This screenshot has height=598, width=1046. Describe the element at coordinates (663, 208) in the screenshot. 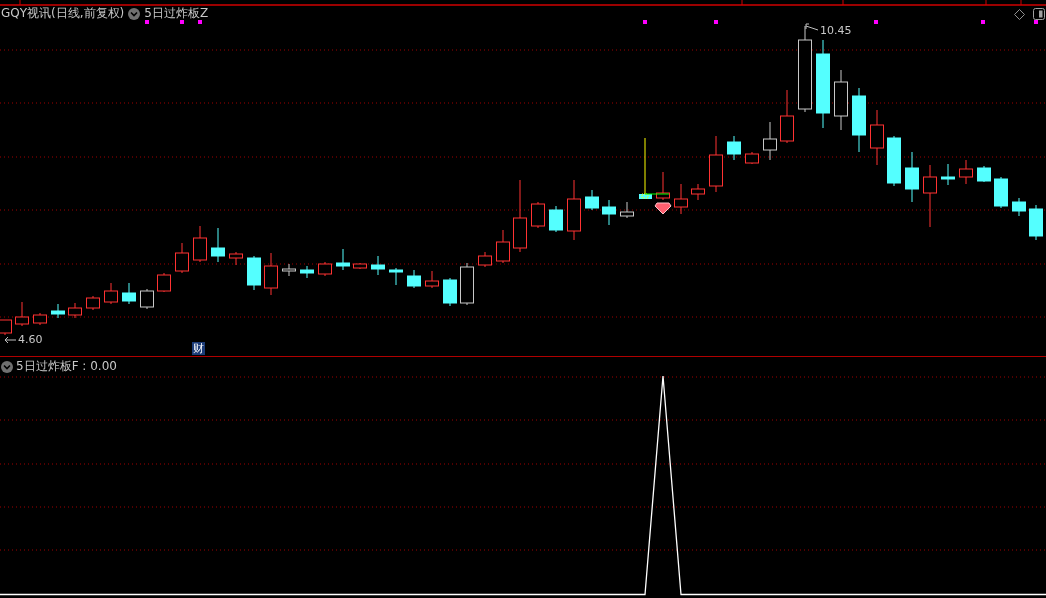

I see `gem-icon` at that location.